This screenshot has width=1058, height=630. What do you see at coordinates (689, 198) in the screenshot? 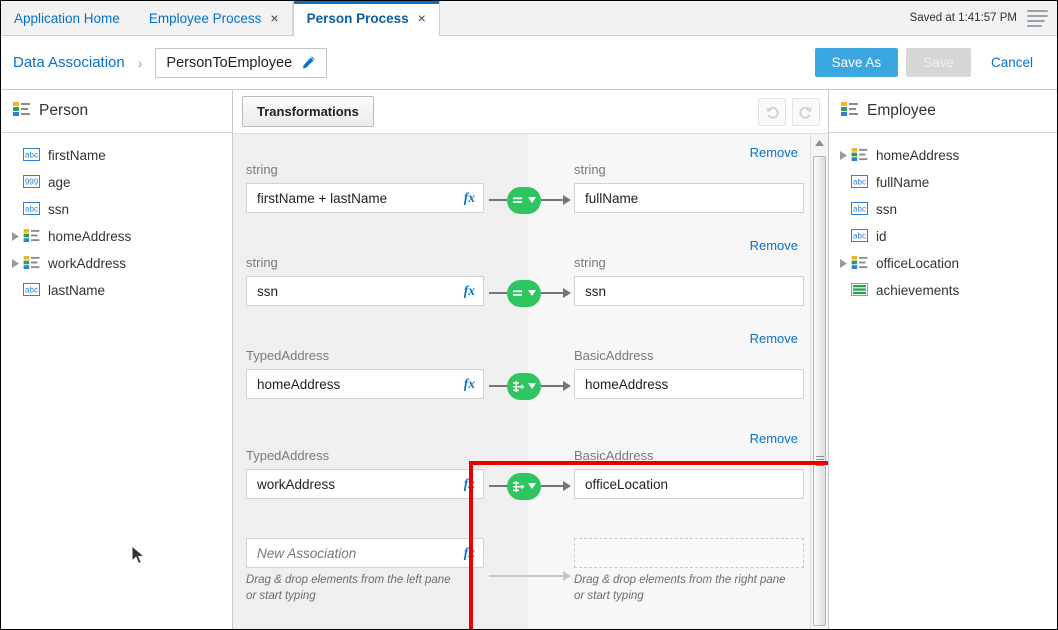
I see `target-expression-input: fullName` at bounding box center [689, 198].